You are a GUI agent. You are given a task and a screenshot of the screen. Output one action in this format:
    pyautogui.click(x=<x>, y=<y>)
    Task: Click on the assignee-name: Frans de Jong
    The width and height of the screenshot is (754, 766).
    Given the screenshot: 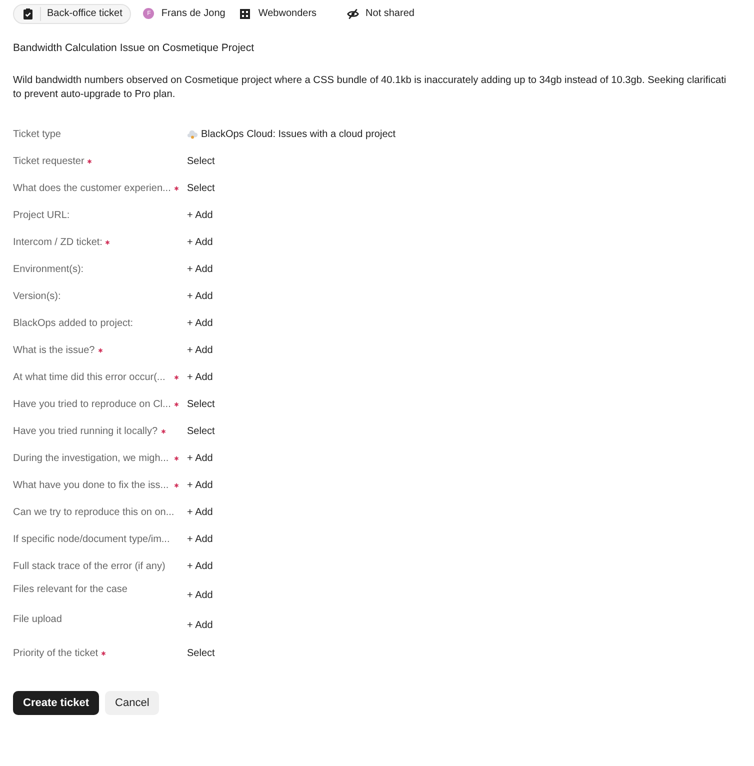 What is the action you would take?
    pyautogui.click(x=193, y=13)
    